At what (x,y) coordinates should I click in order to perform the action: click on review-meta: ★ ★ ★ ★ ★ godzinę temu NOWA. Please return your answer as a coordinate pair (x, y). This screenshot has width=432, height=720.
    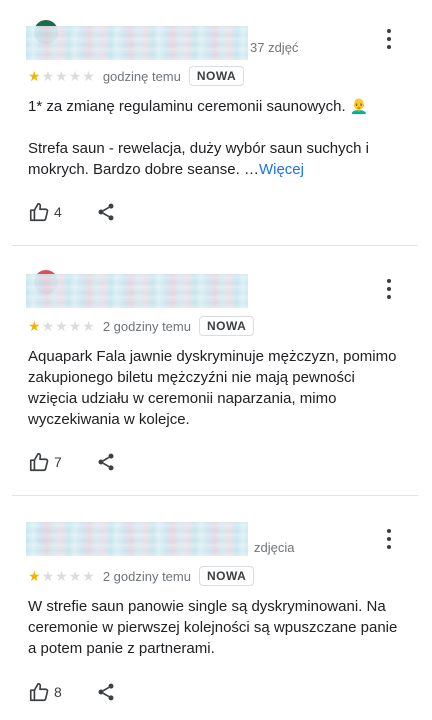
    Looking at the image, I should click on (136, 76).